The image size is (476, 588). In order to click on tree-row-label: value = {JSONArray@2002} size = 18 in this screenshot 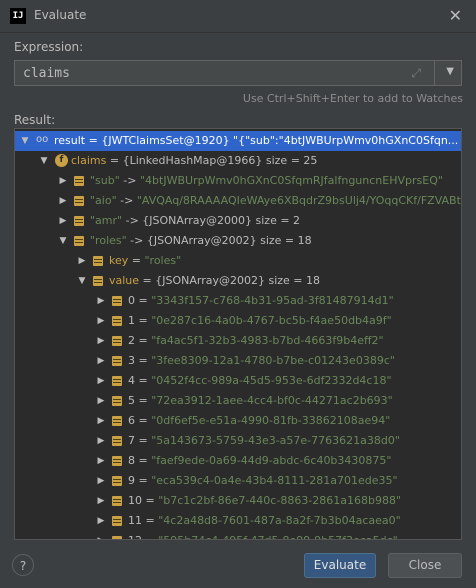, I will do `click(214, 281)`.